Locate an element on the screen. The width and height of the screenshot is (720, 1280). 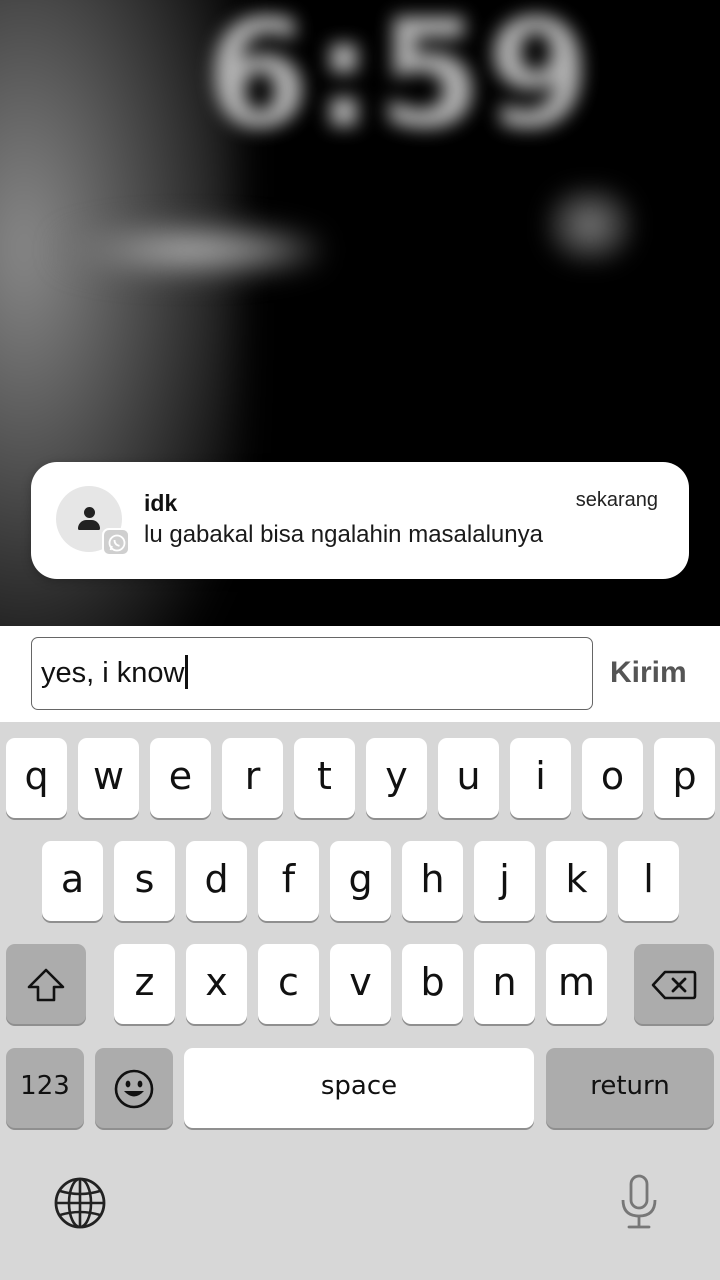
return-key: return is located at coordinates (630, 1088).